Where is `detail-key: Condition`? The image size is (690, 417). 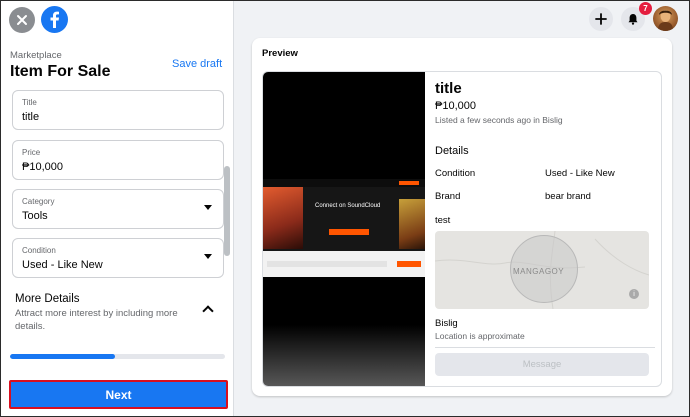 detail-key: Condition is located at coordinates (455, 173).